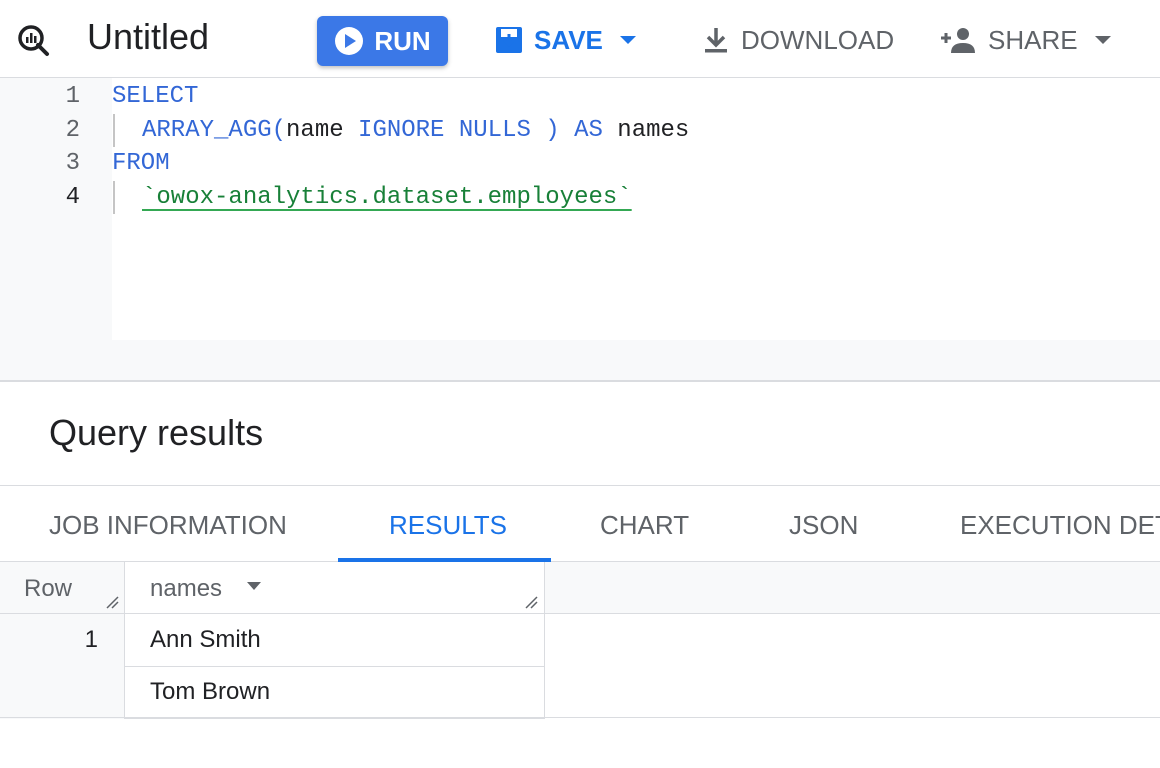 The width and height of the screenshot is (1160, 768). Describe the element at coordinates (91, 639) in the screenshot. I see `row-number: 1` at that location.